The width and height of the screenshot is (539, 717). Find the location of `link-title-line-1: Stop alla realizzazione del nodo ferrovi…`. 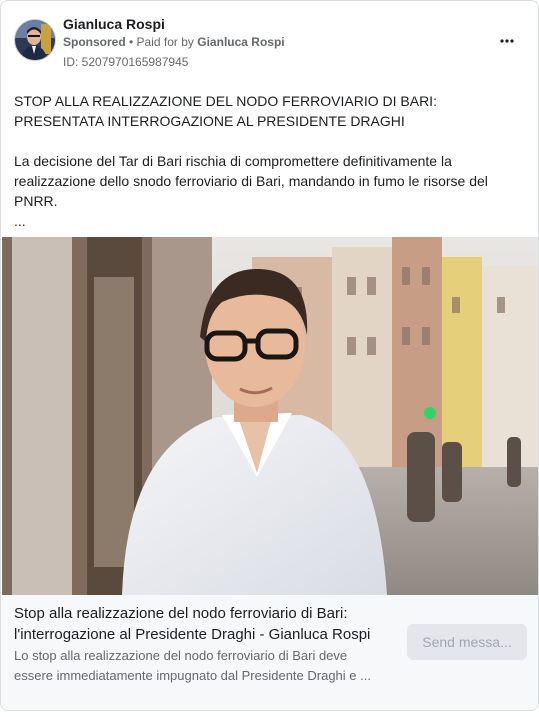

link-title-line-1: Stop alla realizzazione del nodo ferrovi… is located at coordinates (181, 613).